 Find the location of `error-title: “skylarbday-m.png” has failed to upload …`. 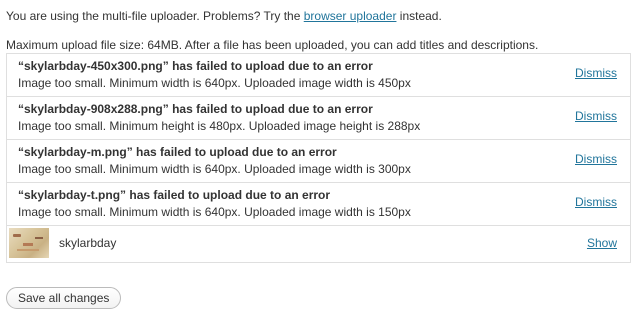

error-title: “skylarbday-m.png” has failed to upload … is located at coordinates (177, 152).